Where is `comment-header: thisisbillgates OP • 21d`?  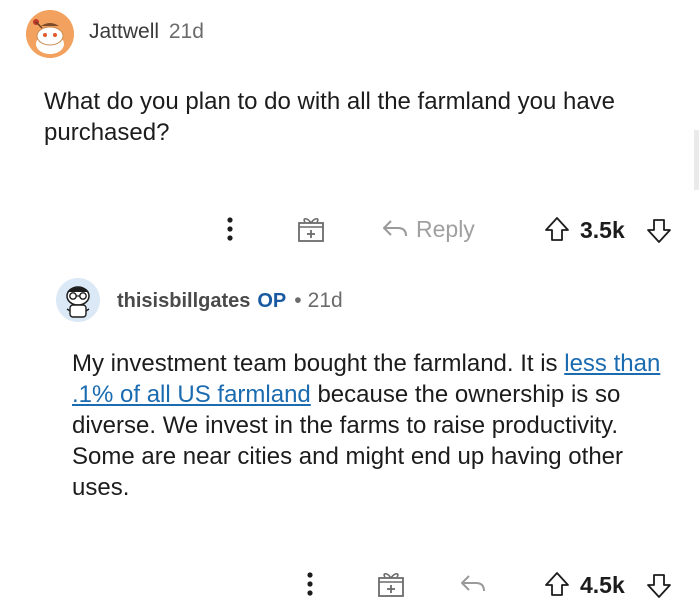 comment-header: thisisbillgates OP • 21d is located at coordinates (230, 301).